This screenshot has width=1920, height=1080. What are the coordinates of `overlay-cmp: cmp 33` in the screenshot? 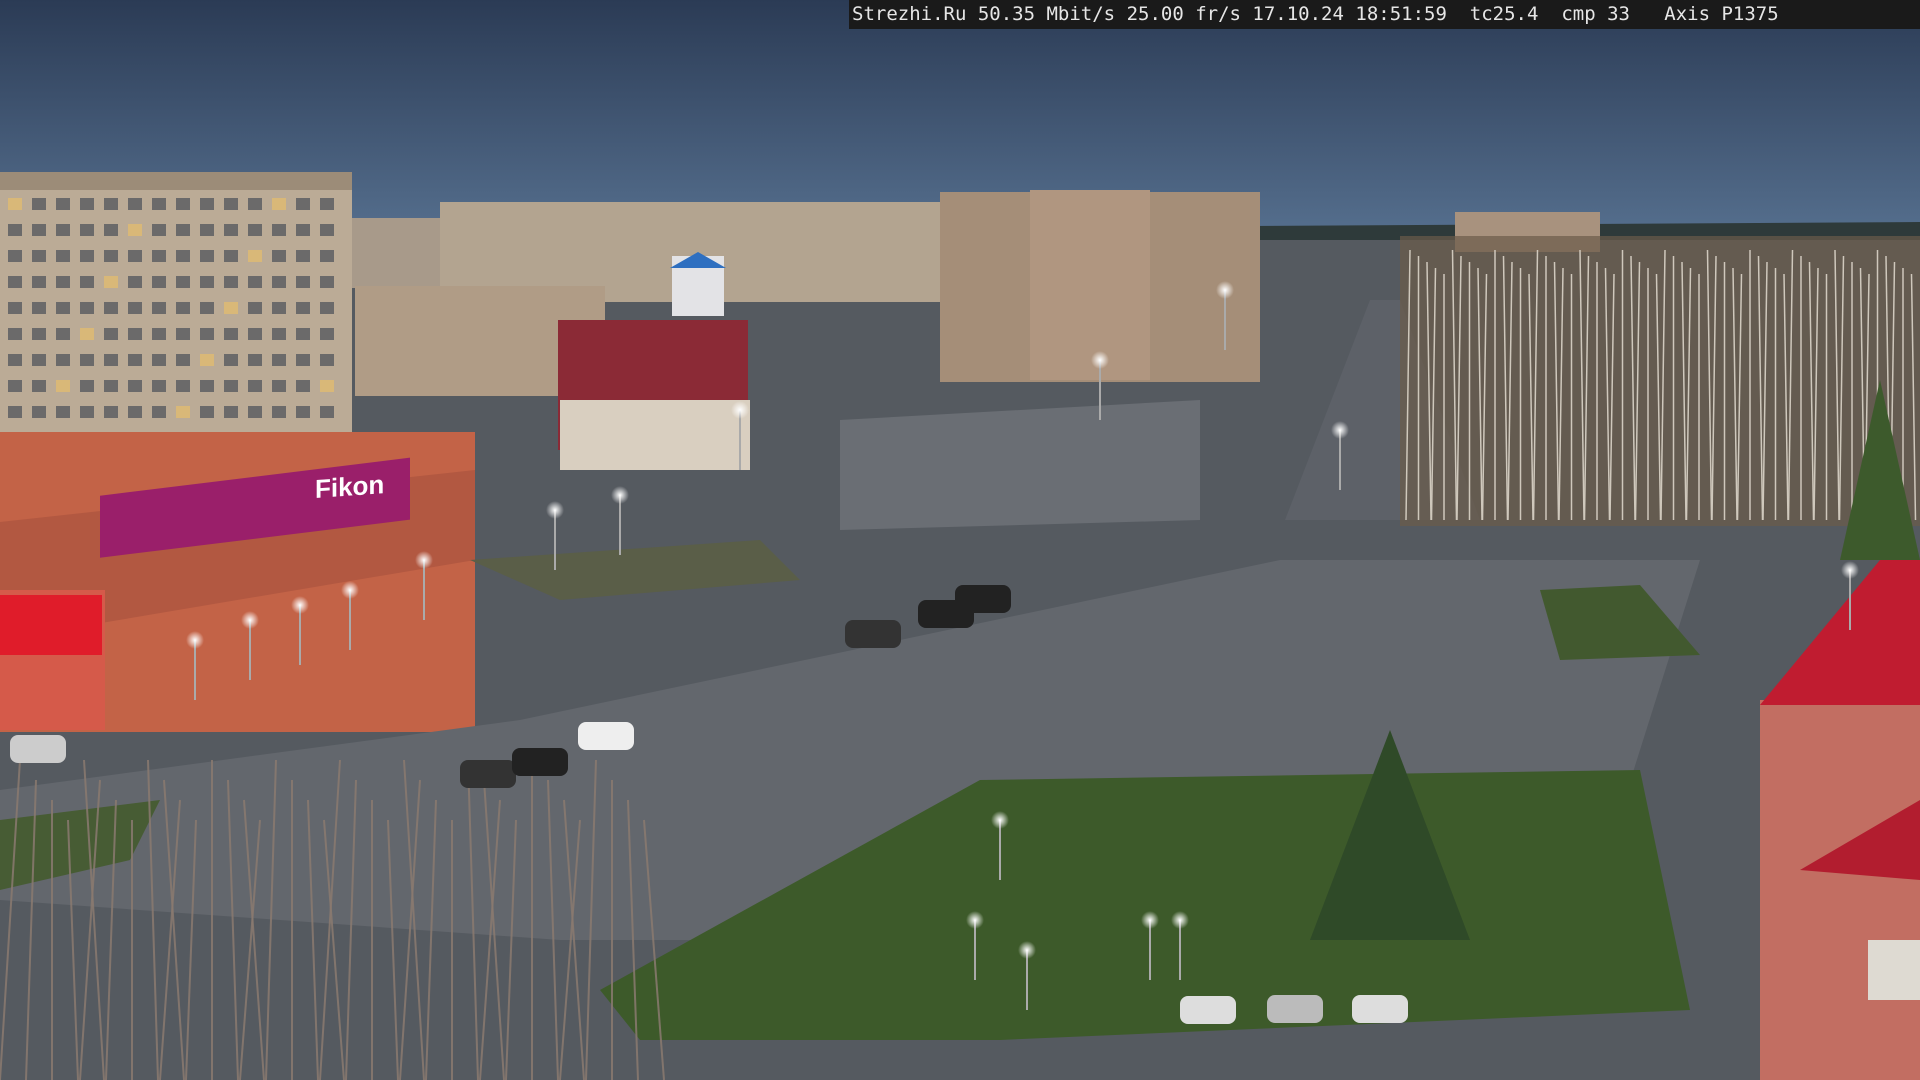 It's located at (1595, 14).